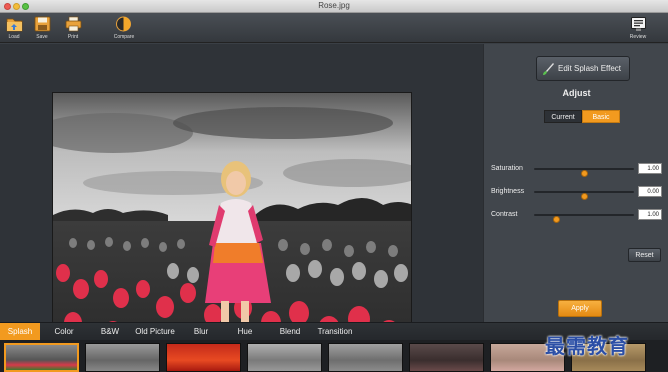  Describe the element at coordinates (548, 69) in the screenshot. I see `brush-icon` at that location.